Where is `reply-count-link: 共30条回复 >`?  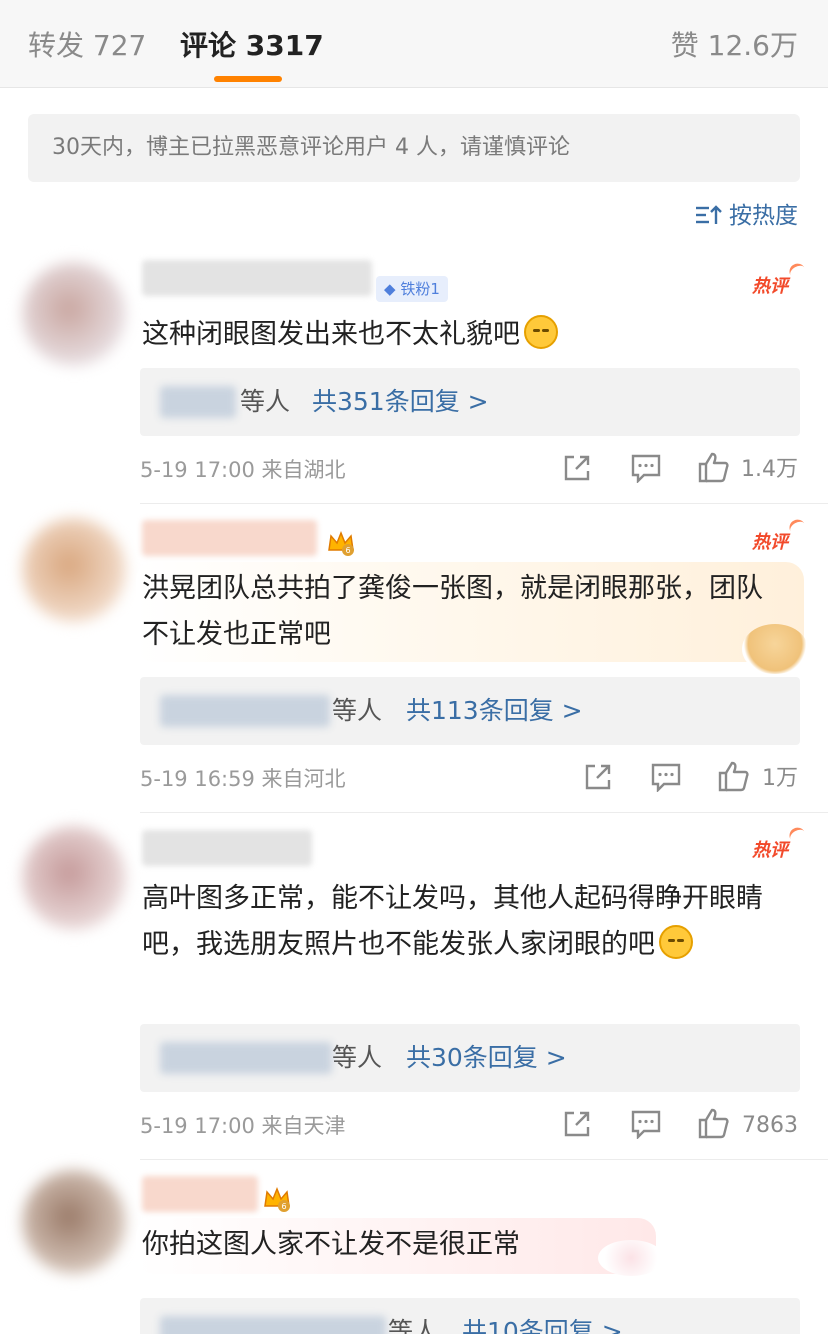 reply-count-link: 共30条回复 > is located at coordinates (486, 1058).